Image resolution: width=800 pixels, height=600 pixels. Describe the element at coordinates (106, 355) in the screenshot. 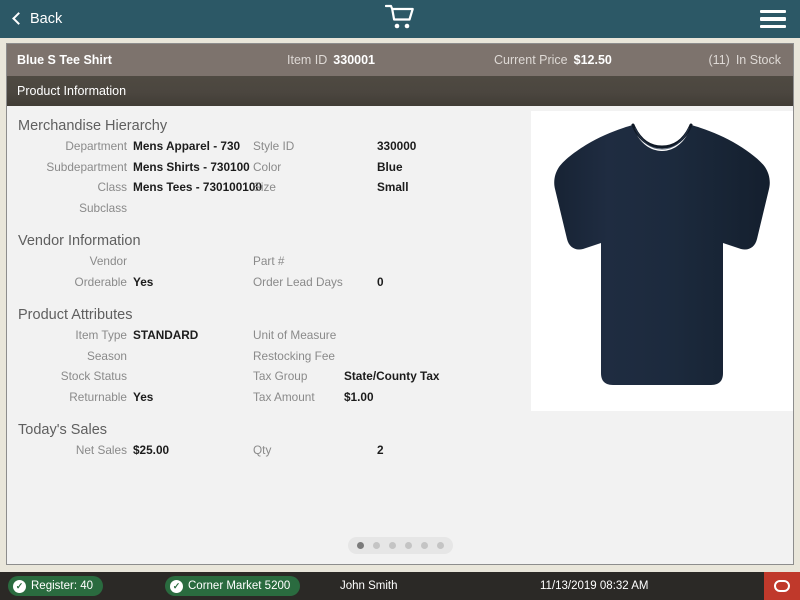

I see `field-label: Season` at that location.